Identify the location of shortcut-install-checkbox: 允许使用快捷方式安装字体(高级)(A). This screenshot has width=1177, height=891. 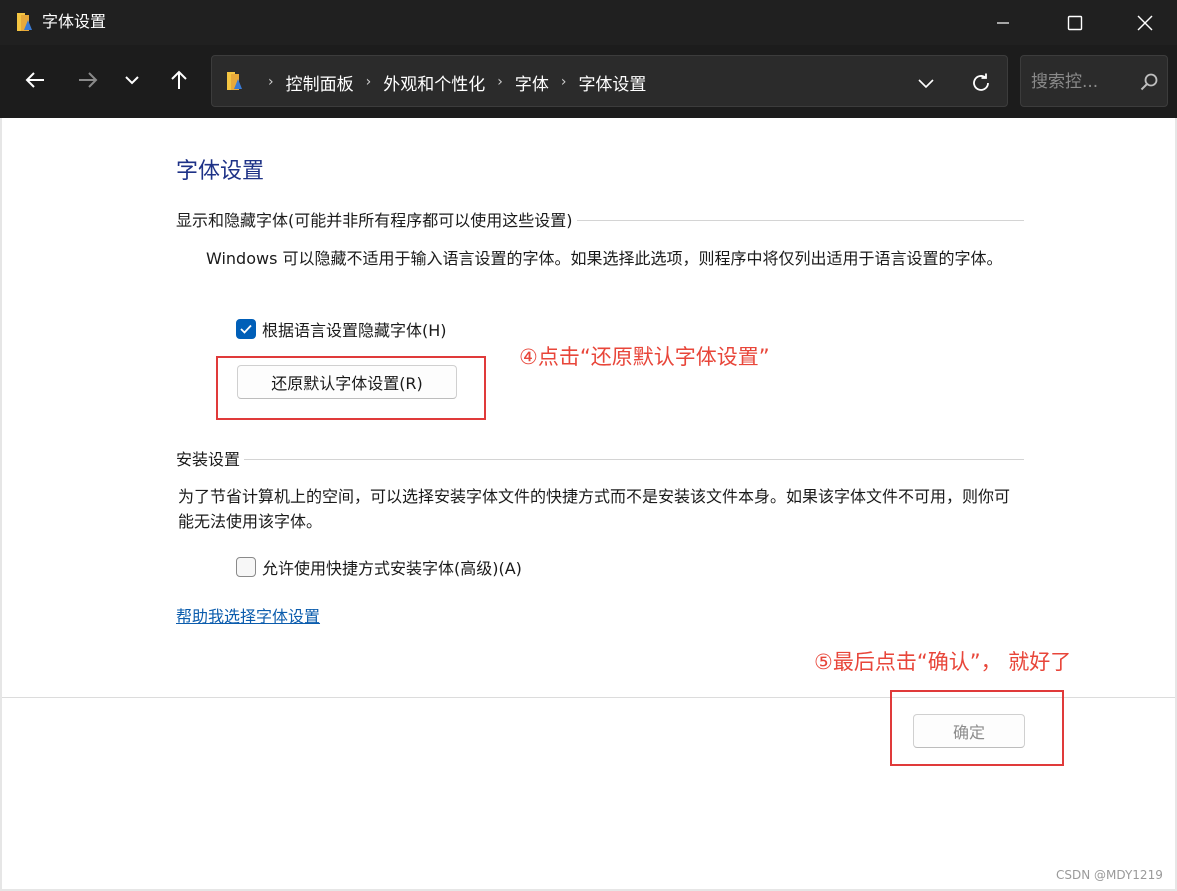
(379, 567).